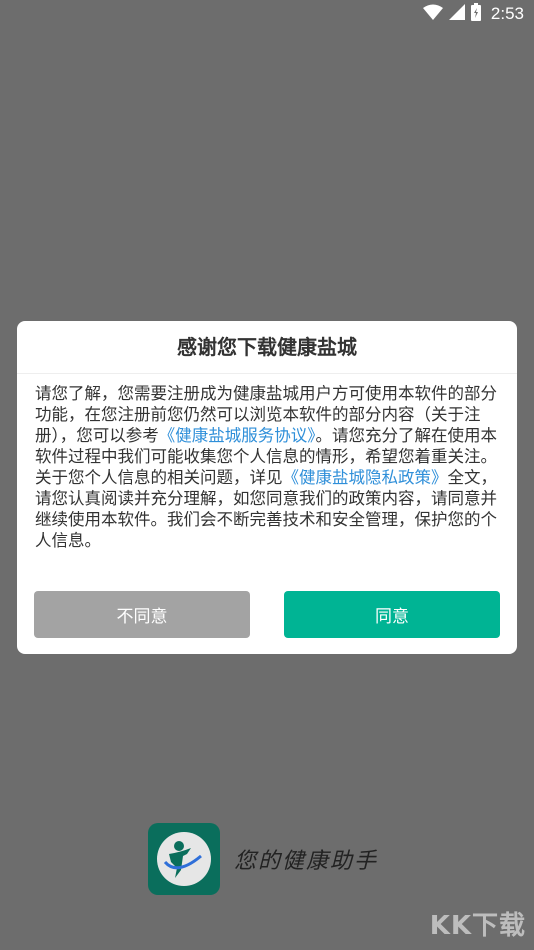 This screenshot has width=534, height=950. Describe the element at coordinates (432, 14) in the screenshot. I see `wifi-icon` at that location.